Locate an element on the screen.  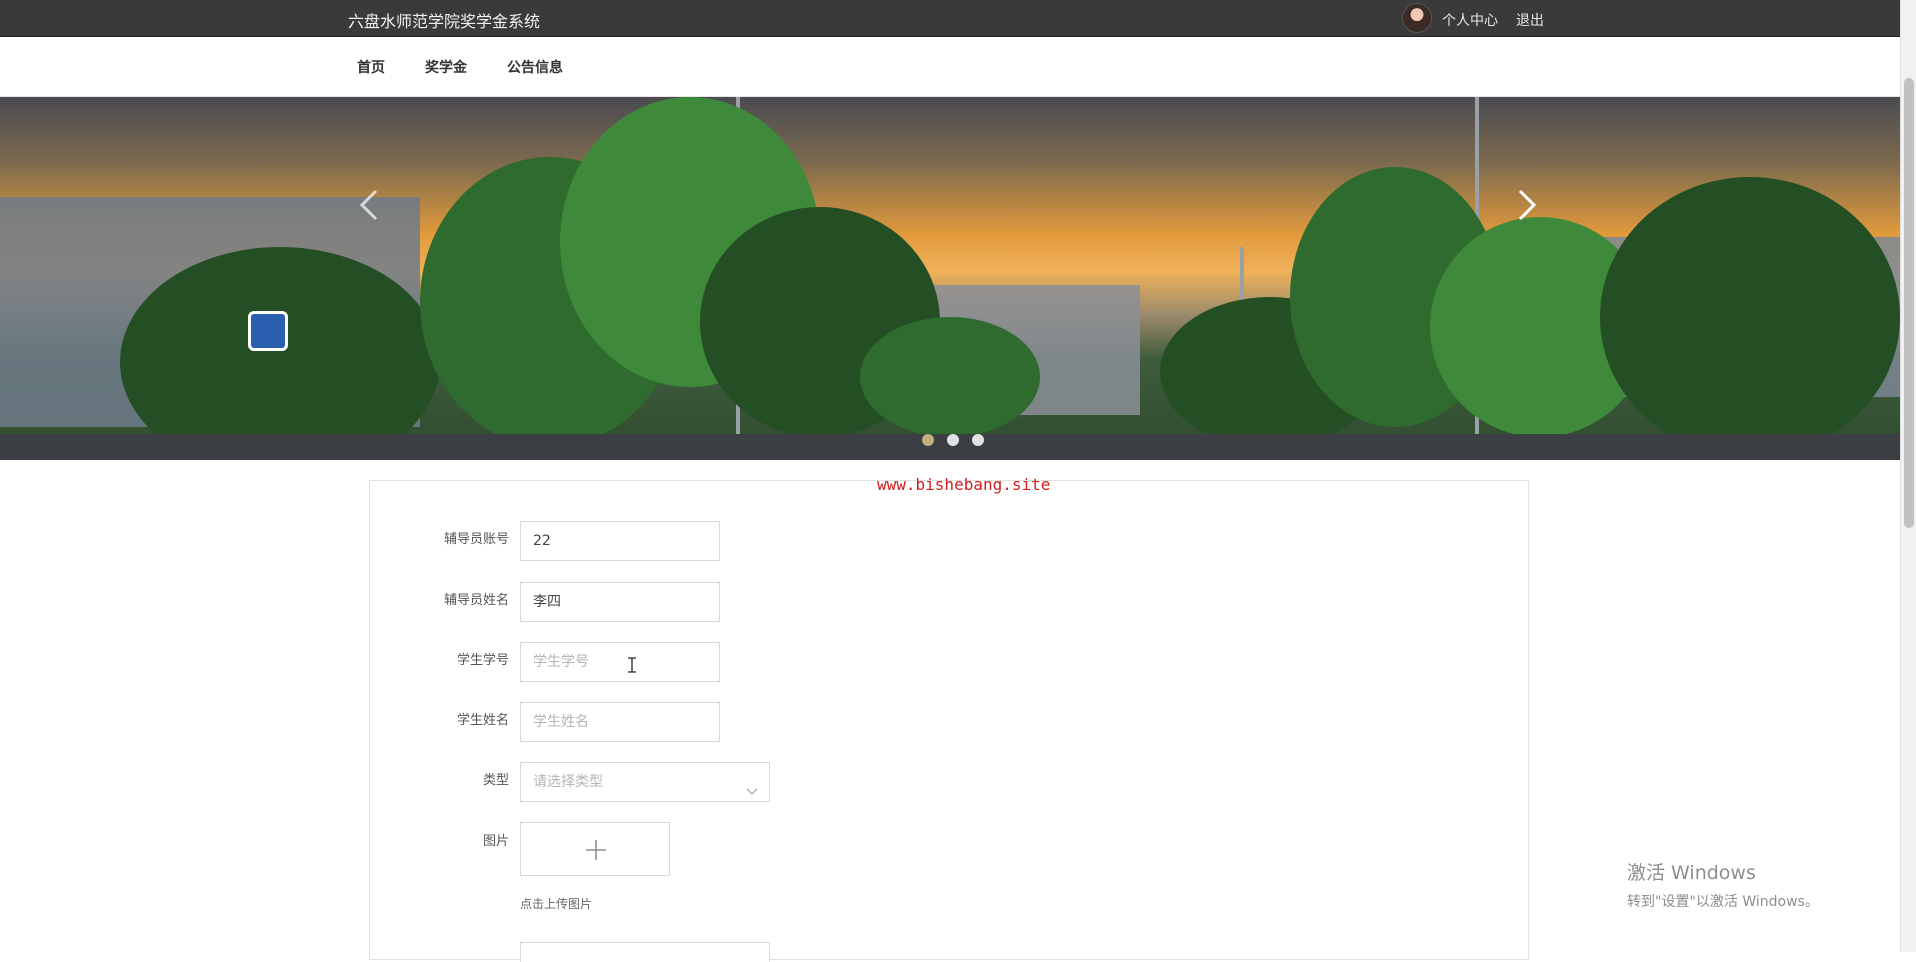
plus-icon is located at coordinates (596, 850).